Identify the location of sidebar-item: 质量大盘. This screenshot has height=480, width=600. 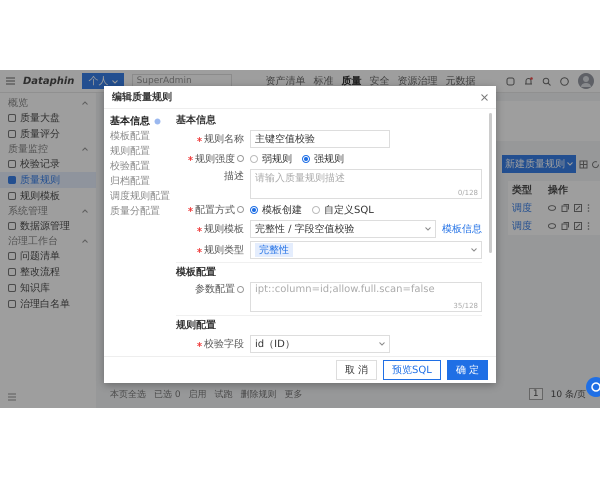
(48, 118).